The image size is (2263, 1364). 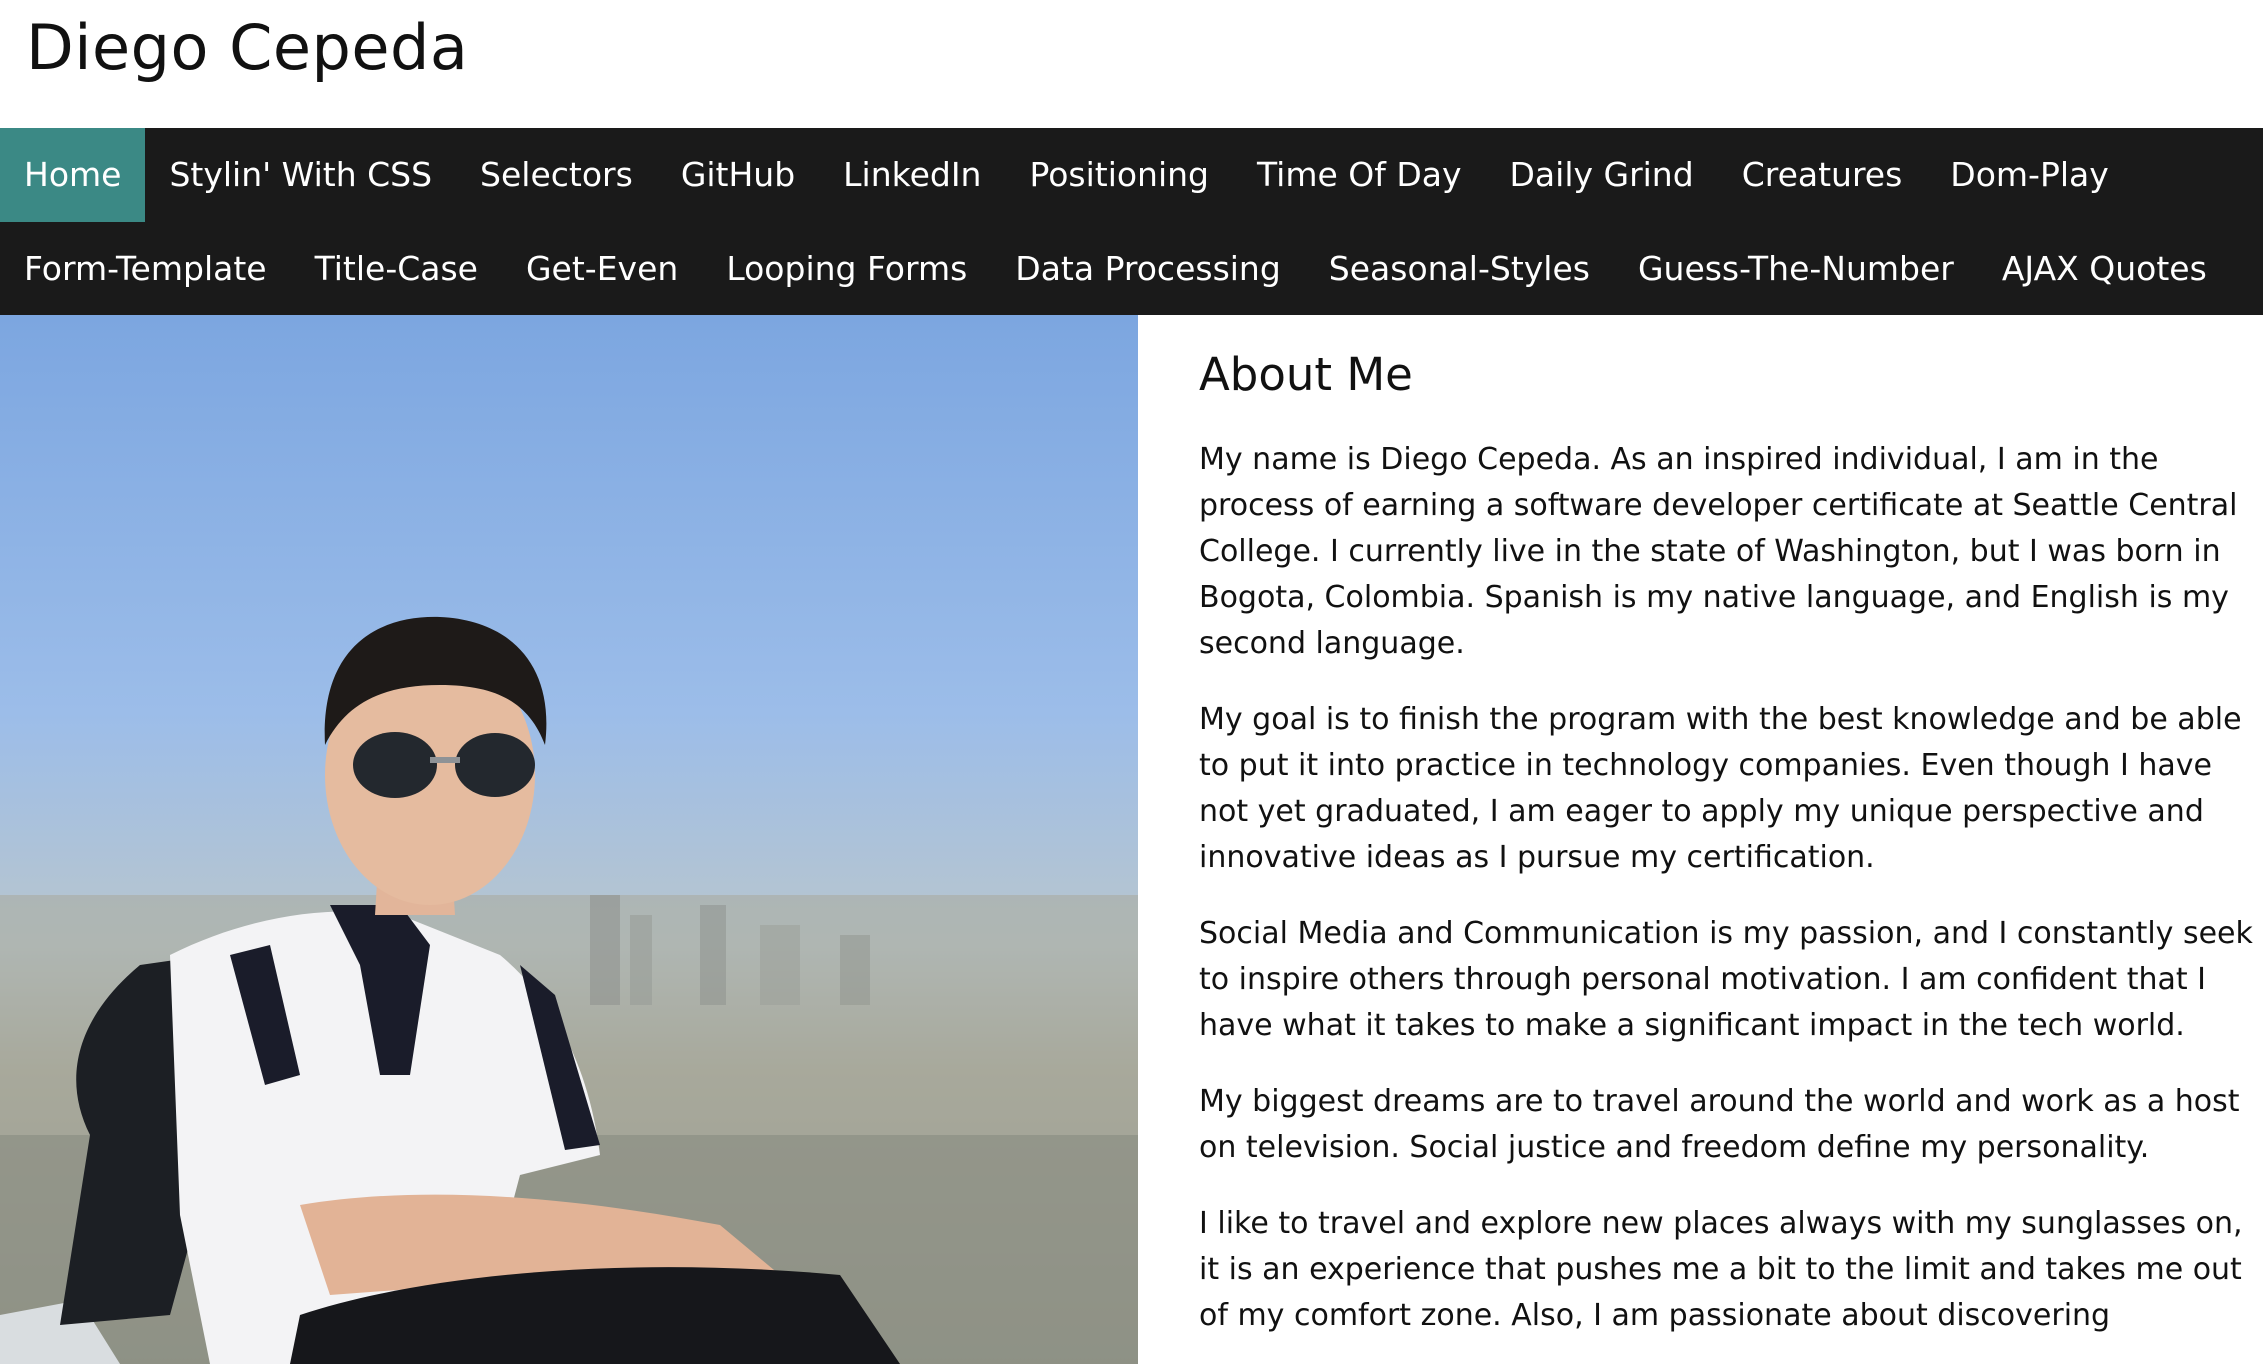 What do you see at coordinates (556, 175) in the screenshot?
I see `nav-item-selectors: Selectors` at bounding box center [556, 175].